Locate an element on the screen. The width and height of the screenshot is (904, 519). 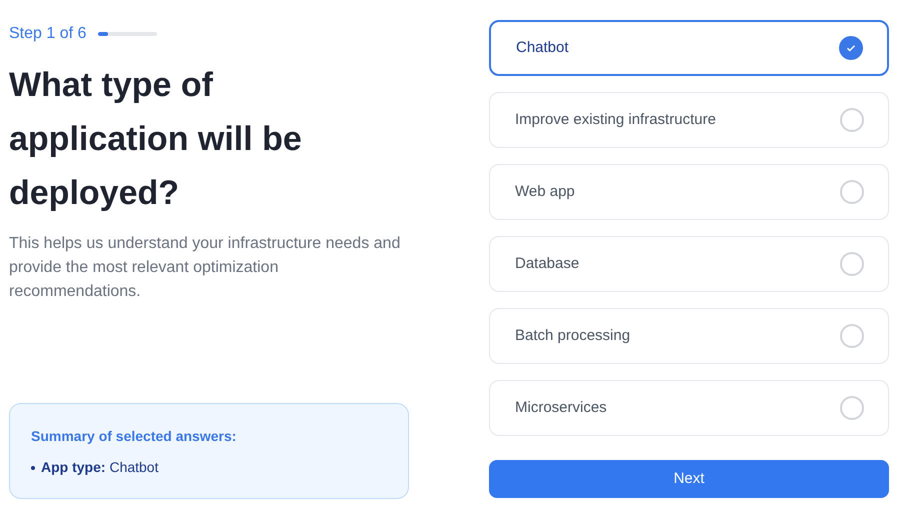
option-card: Batch processing is located at coordinates (689, 336).